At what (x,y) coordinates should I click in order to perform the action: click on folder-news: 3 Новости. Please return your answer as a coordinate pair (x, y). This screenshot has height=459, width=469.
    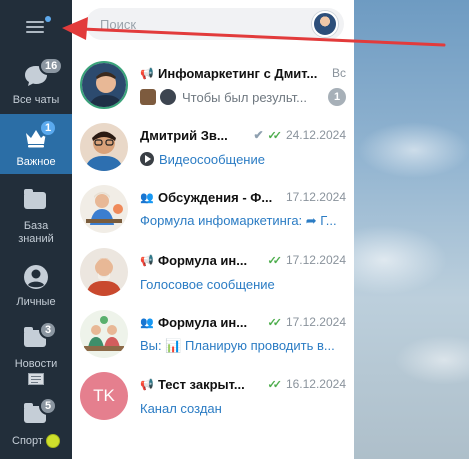
    Looking at the image, I should click on (36, 351).